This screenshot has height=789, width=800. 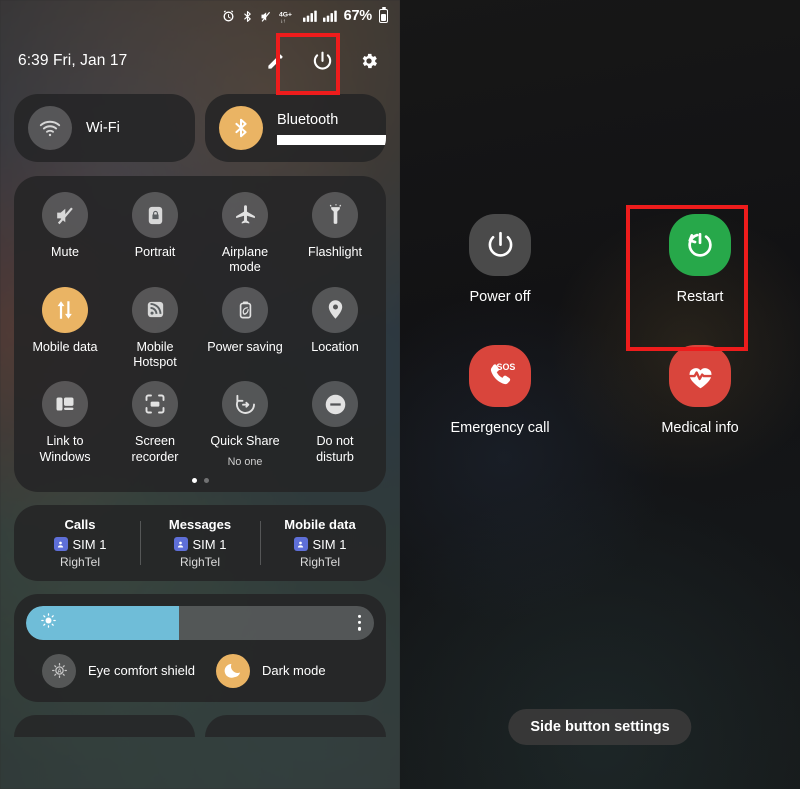 What do you see at coordinates (308, 120) in the screenshot?
I see `tile-bluetooth-label: Bluetooth` at bounding box center [308, 120].